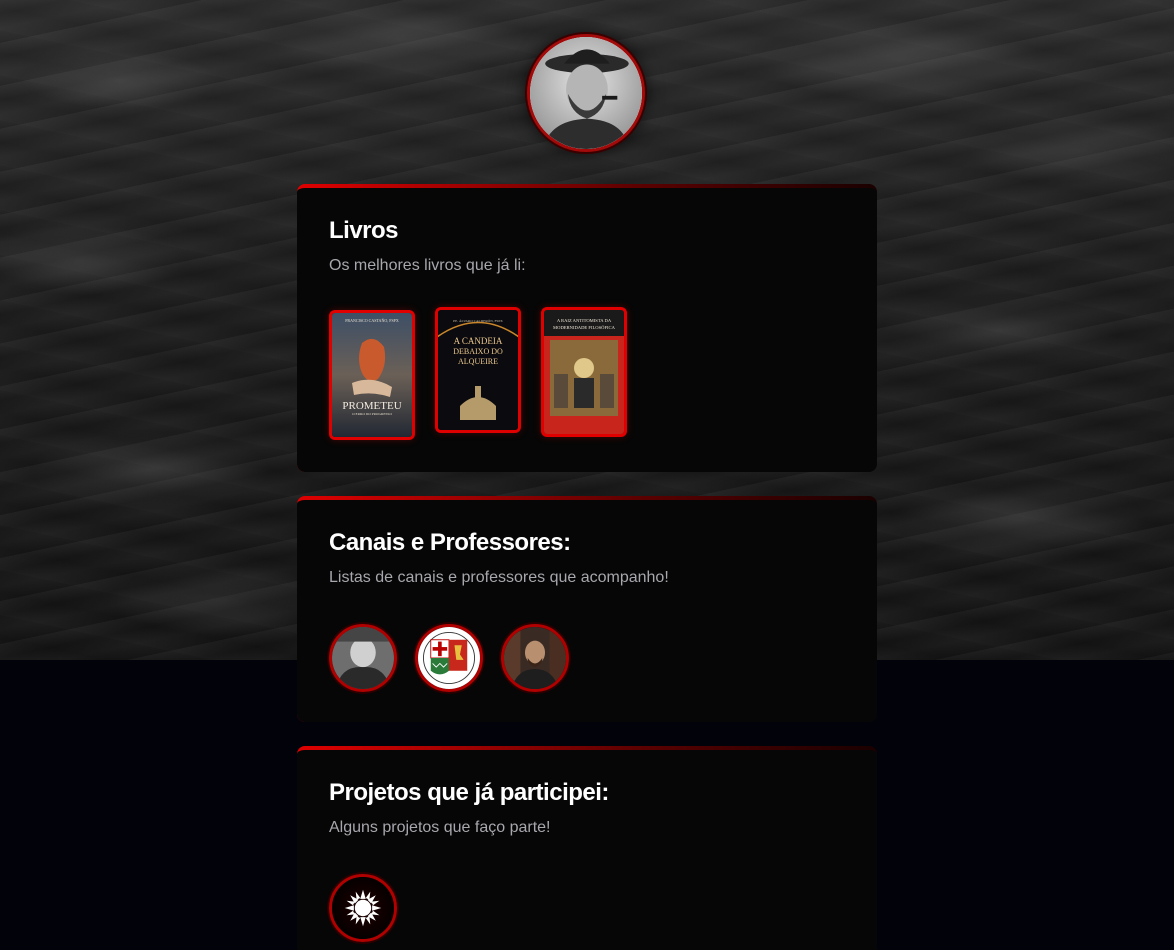 Image resolution: width=1174 pixels, height=950 pixels. Describe the element at coordinates (364, 230) in the screenshot. I see `section-title: Livros` at that location.